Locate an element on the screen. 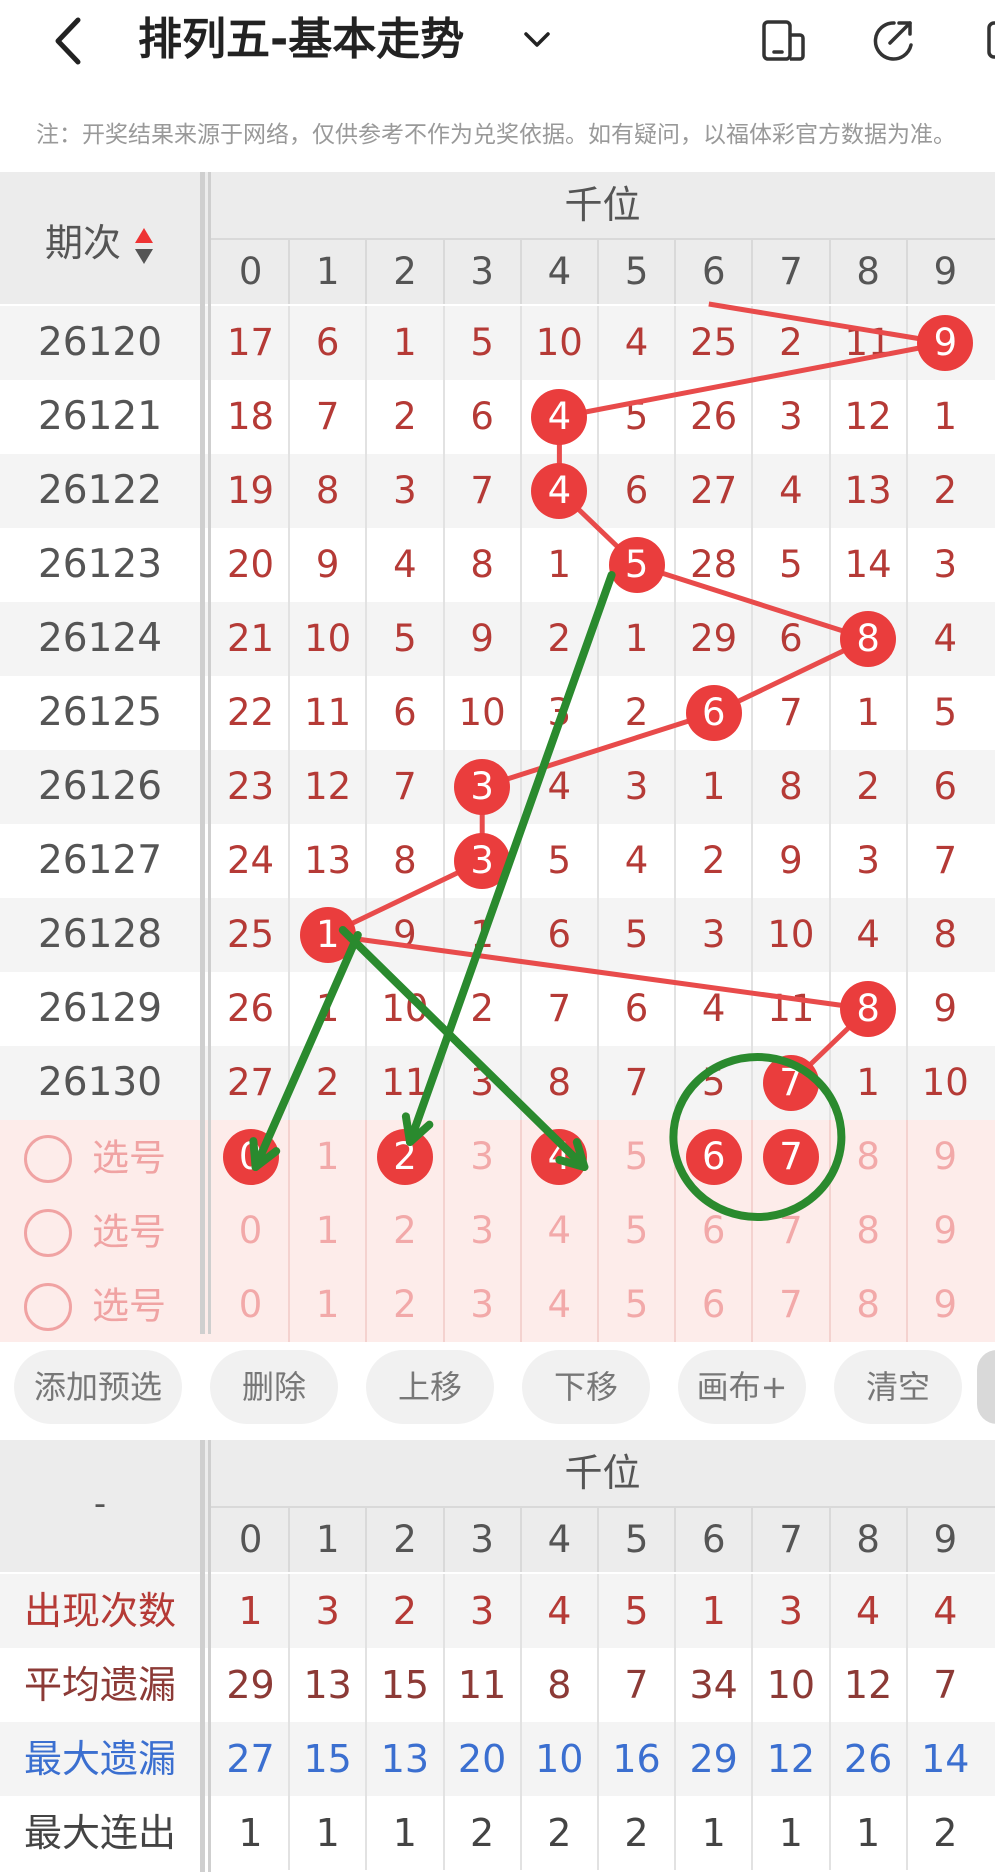 This screenshot has height=1872, width=995. stats-row-label: 最大连出 is located at coordinates (99, 1833).